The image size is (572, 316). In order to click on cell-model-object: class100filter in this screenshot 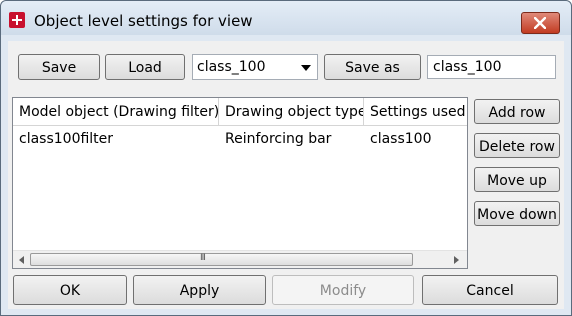, I will do `click(63, 139)`.